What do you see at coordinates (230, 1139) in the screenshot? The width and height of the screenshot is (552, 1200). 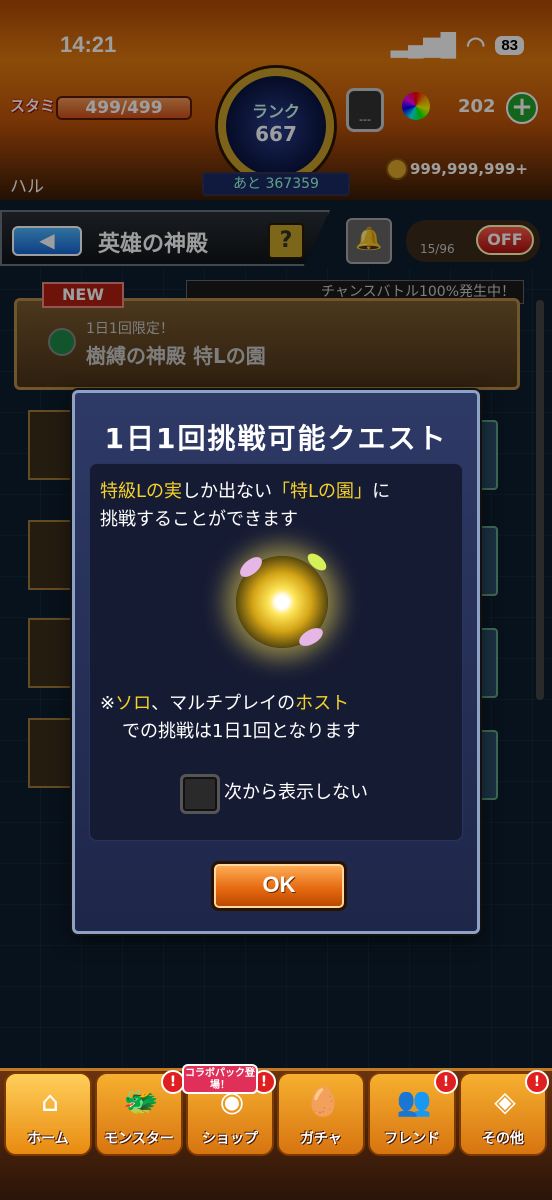 I see `nav-label: ショップ` at bounding box center [230, 1139].